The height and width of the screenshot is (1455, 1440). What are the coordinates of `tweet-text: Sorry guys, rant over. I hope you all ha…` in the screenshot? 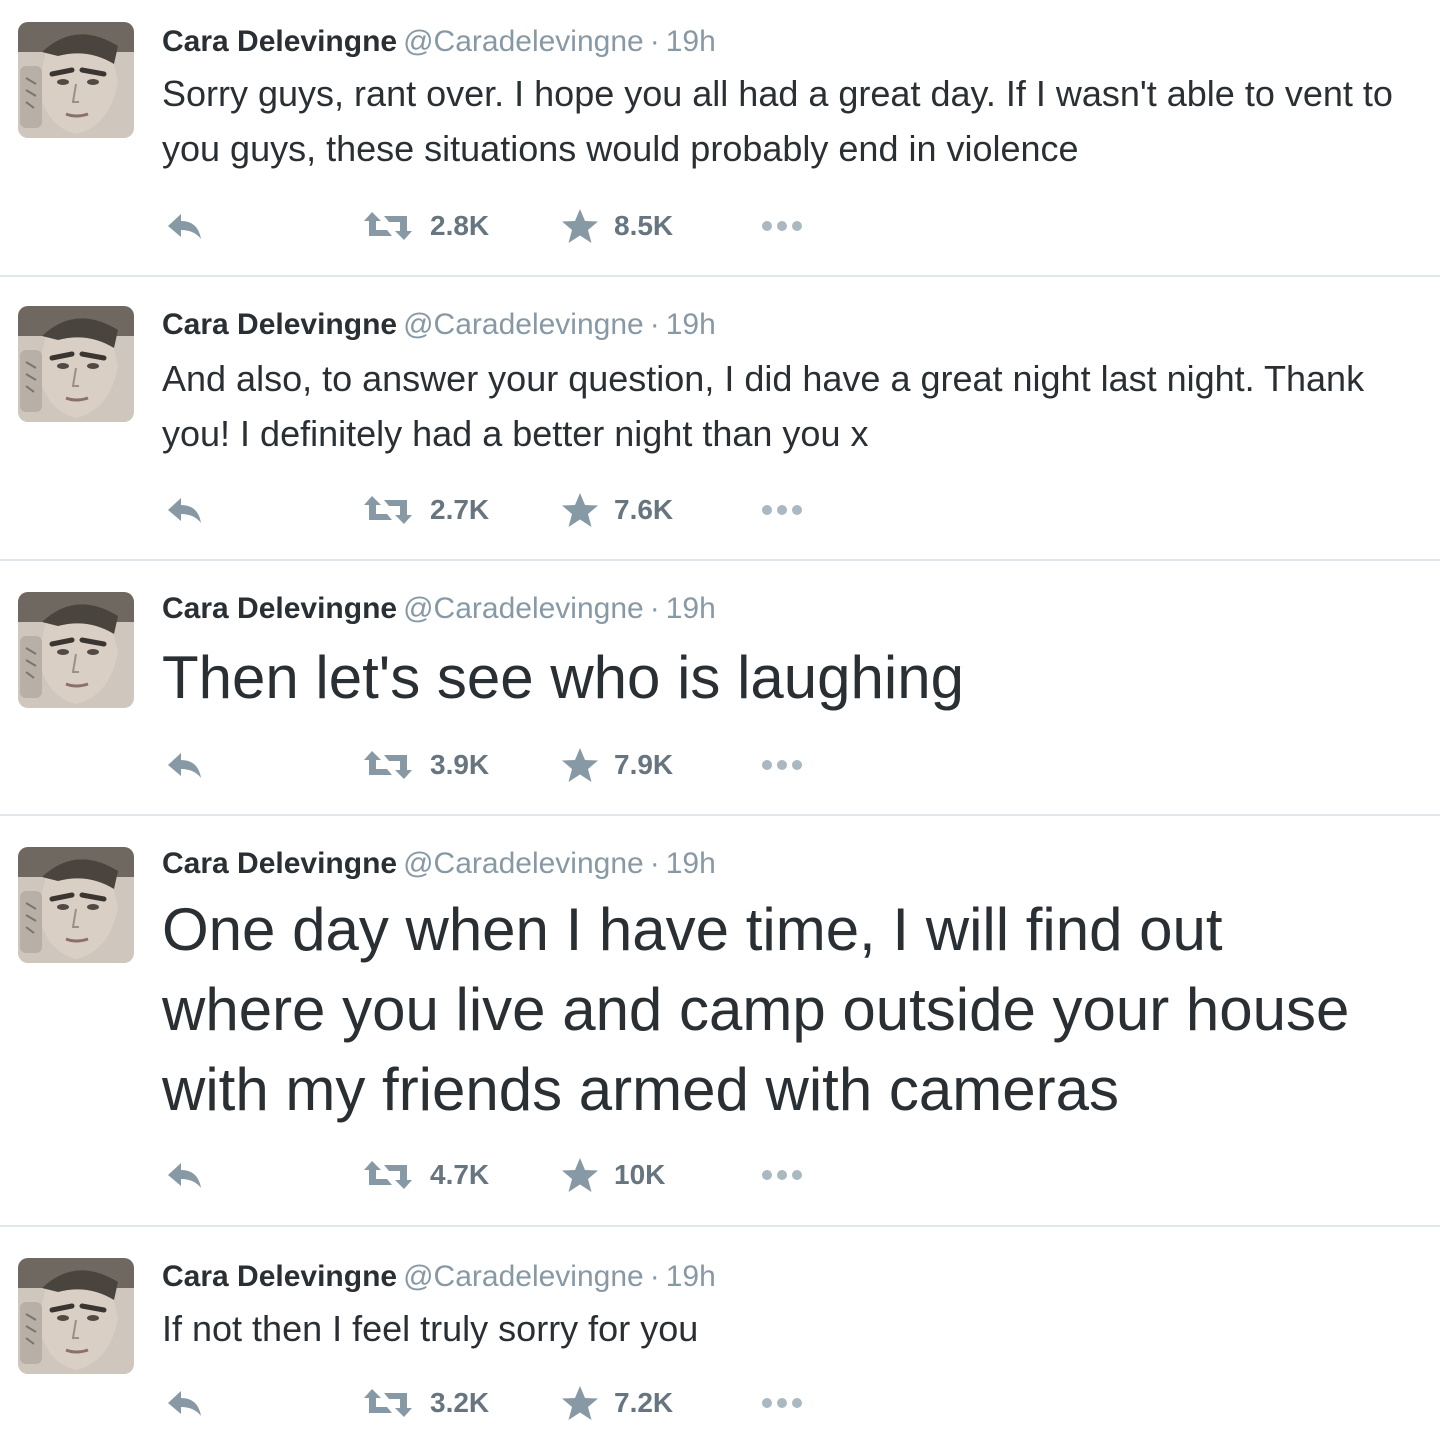 It's located at (777, 121).